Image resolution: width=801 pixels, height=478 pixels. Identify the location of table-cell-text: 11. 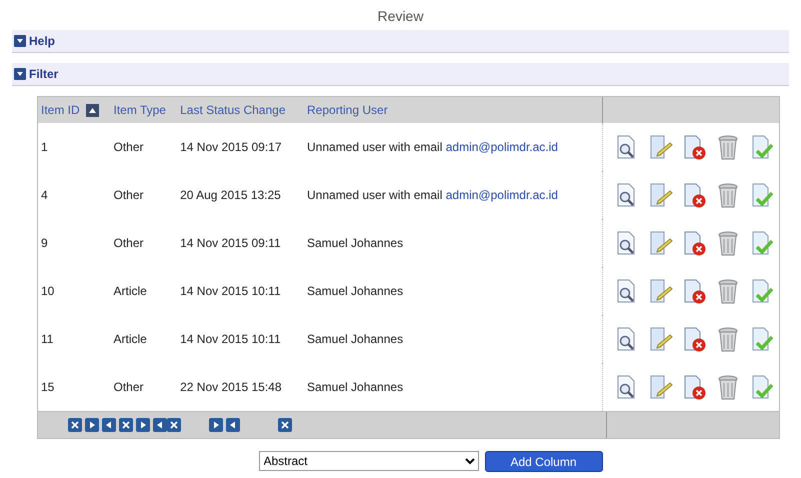
(47, 339).